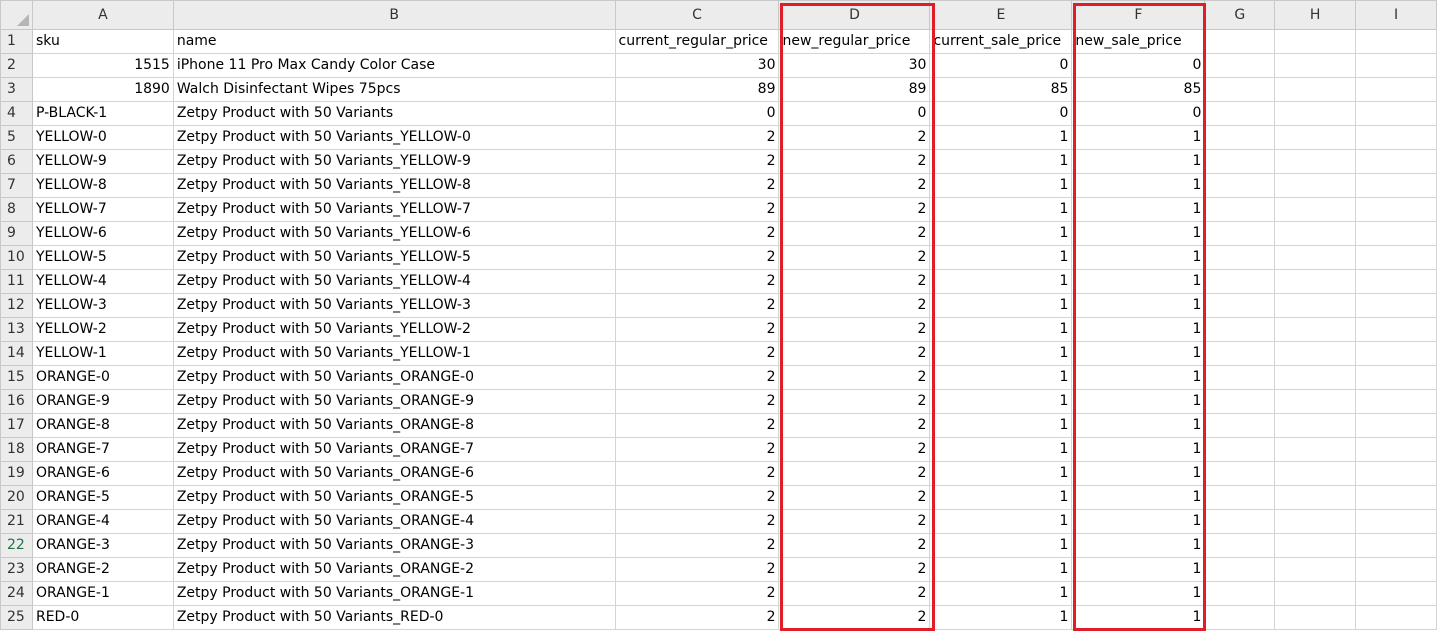 The image size is (1437, 632). Describe the element at coordinates (1138, 89) in the screenshot. I see `cell-new-sale-price: 85` at that location.